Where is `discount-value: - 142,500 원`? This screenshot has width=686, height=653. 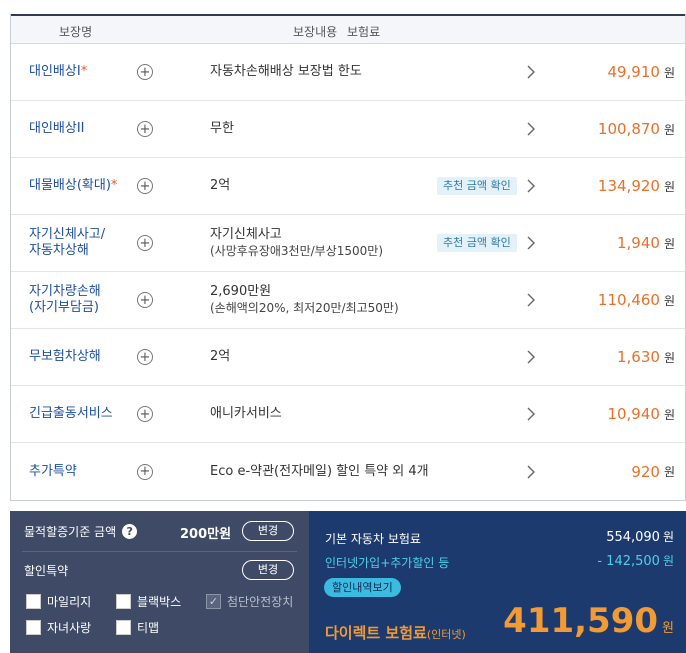
discount-value: - 142,500 원 is located at coordinates (635, 561).